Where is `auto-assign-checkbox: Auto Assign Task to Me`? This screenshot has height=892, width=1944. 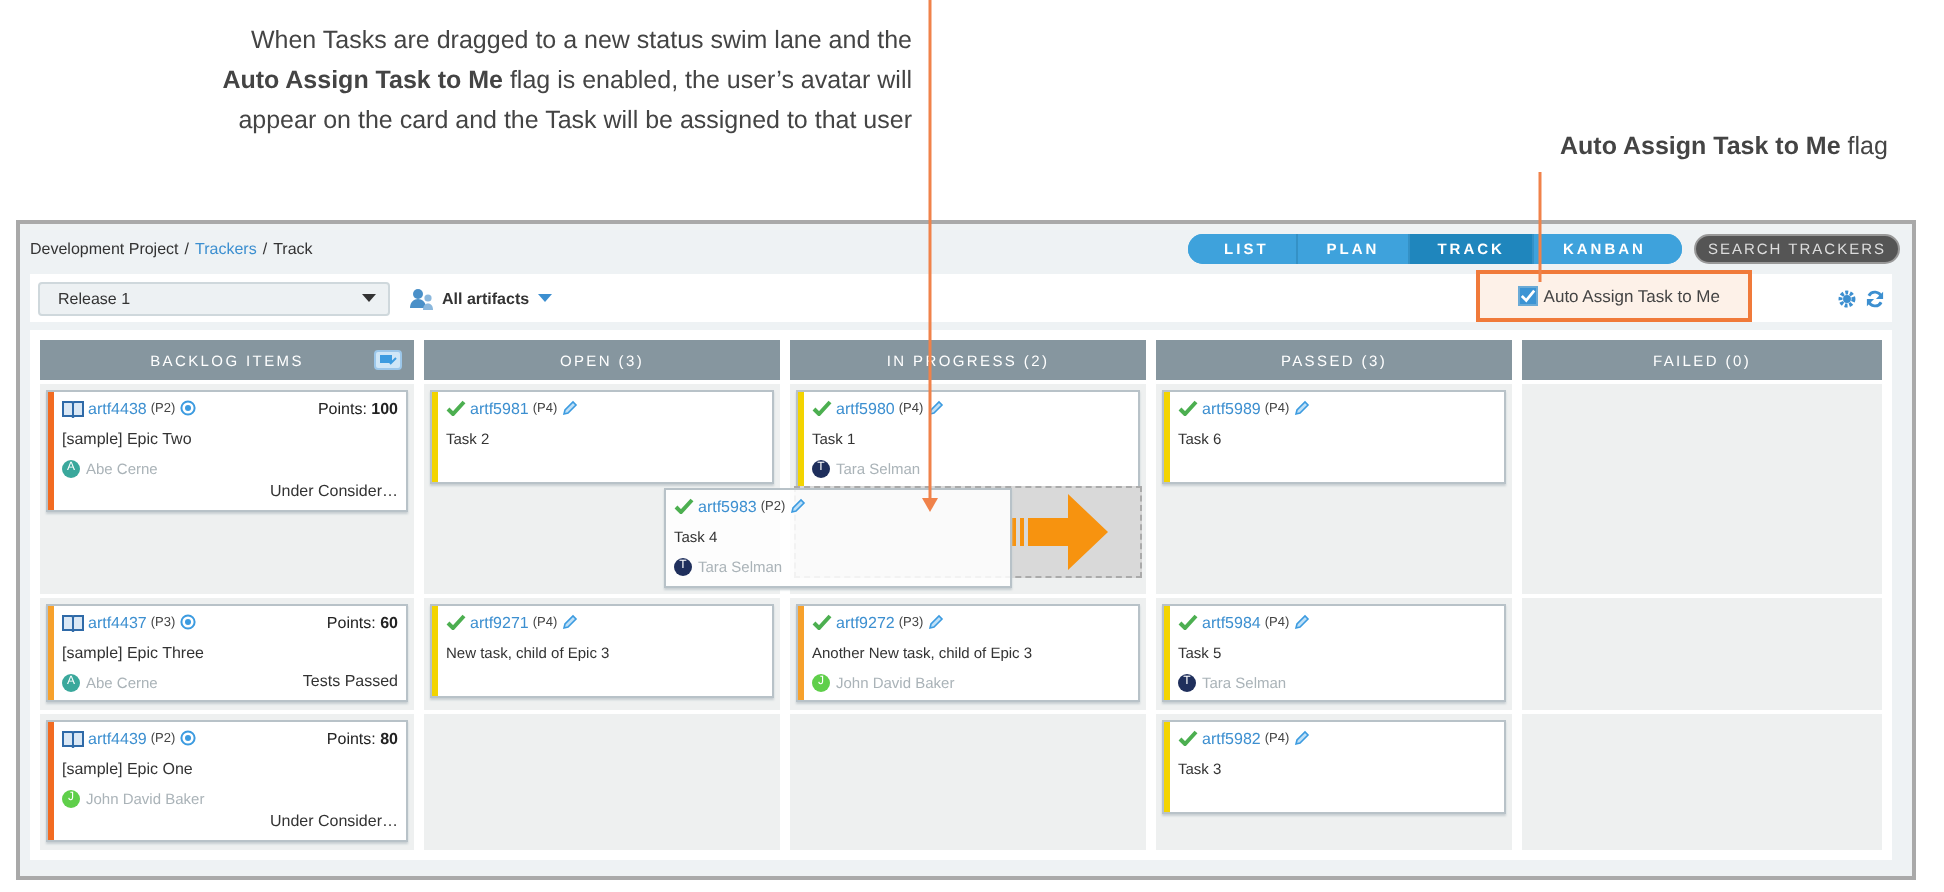 auto-assign-checkbox: Auto Assign Task to Me is located at coordinates (1613, 296).